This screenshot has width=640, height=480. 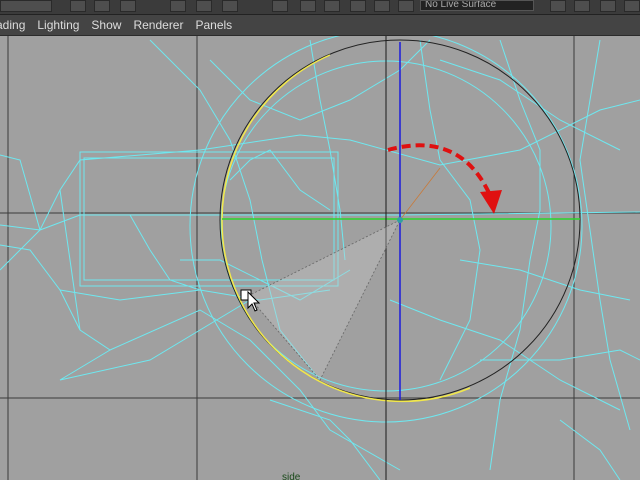 What do you see at coordinates (406, 6) in the screenshot?
I see `history-icon` at bounding box center [406, 6].